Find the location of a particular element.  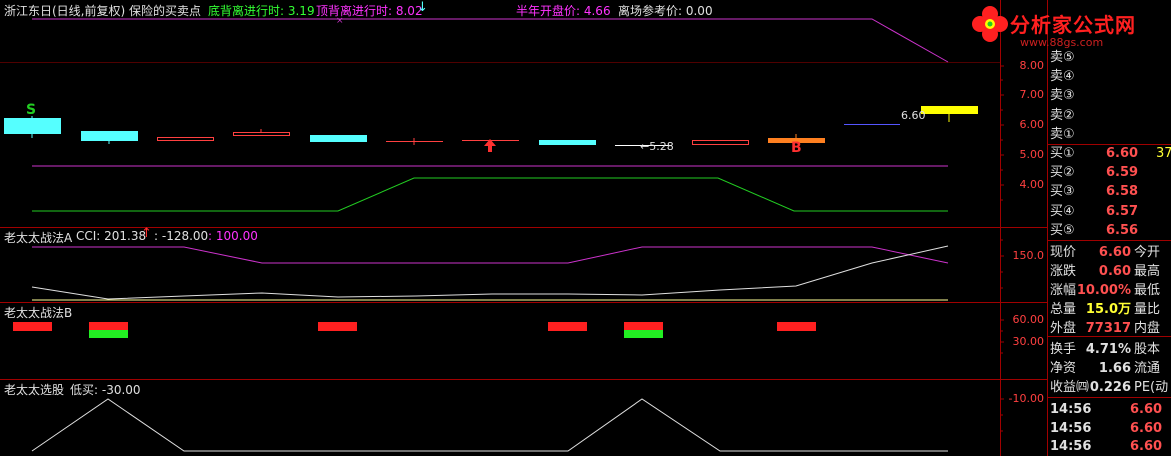

quote-stat-row: 涨幅 10.00% 最低 is located at coordinates (1109, 290).